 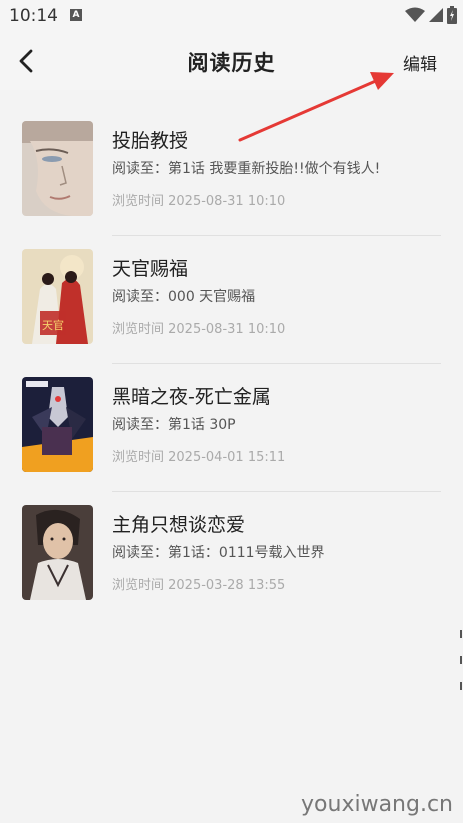 What do you see at coordinates (420, 62) in the screenshot?
I see `edit-button: 编辑` at bounding box center [420, 62].